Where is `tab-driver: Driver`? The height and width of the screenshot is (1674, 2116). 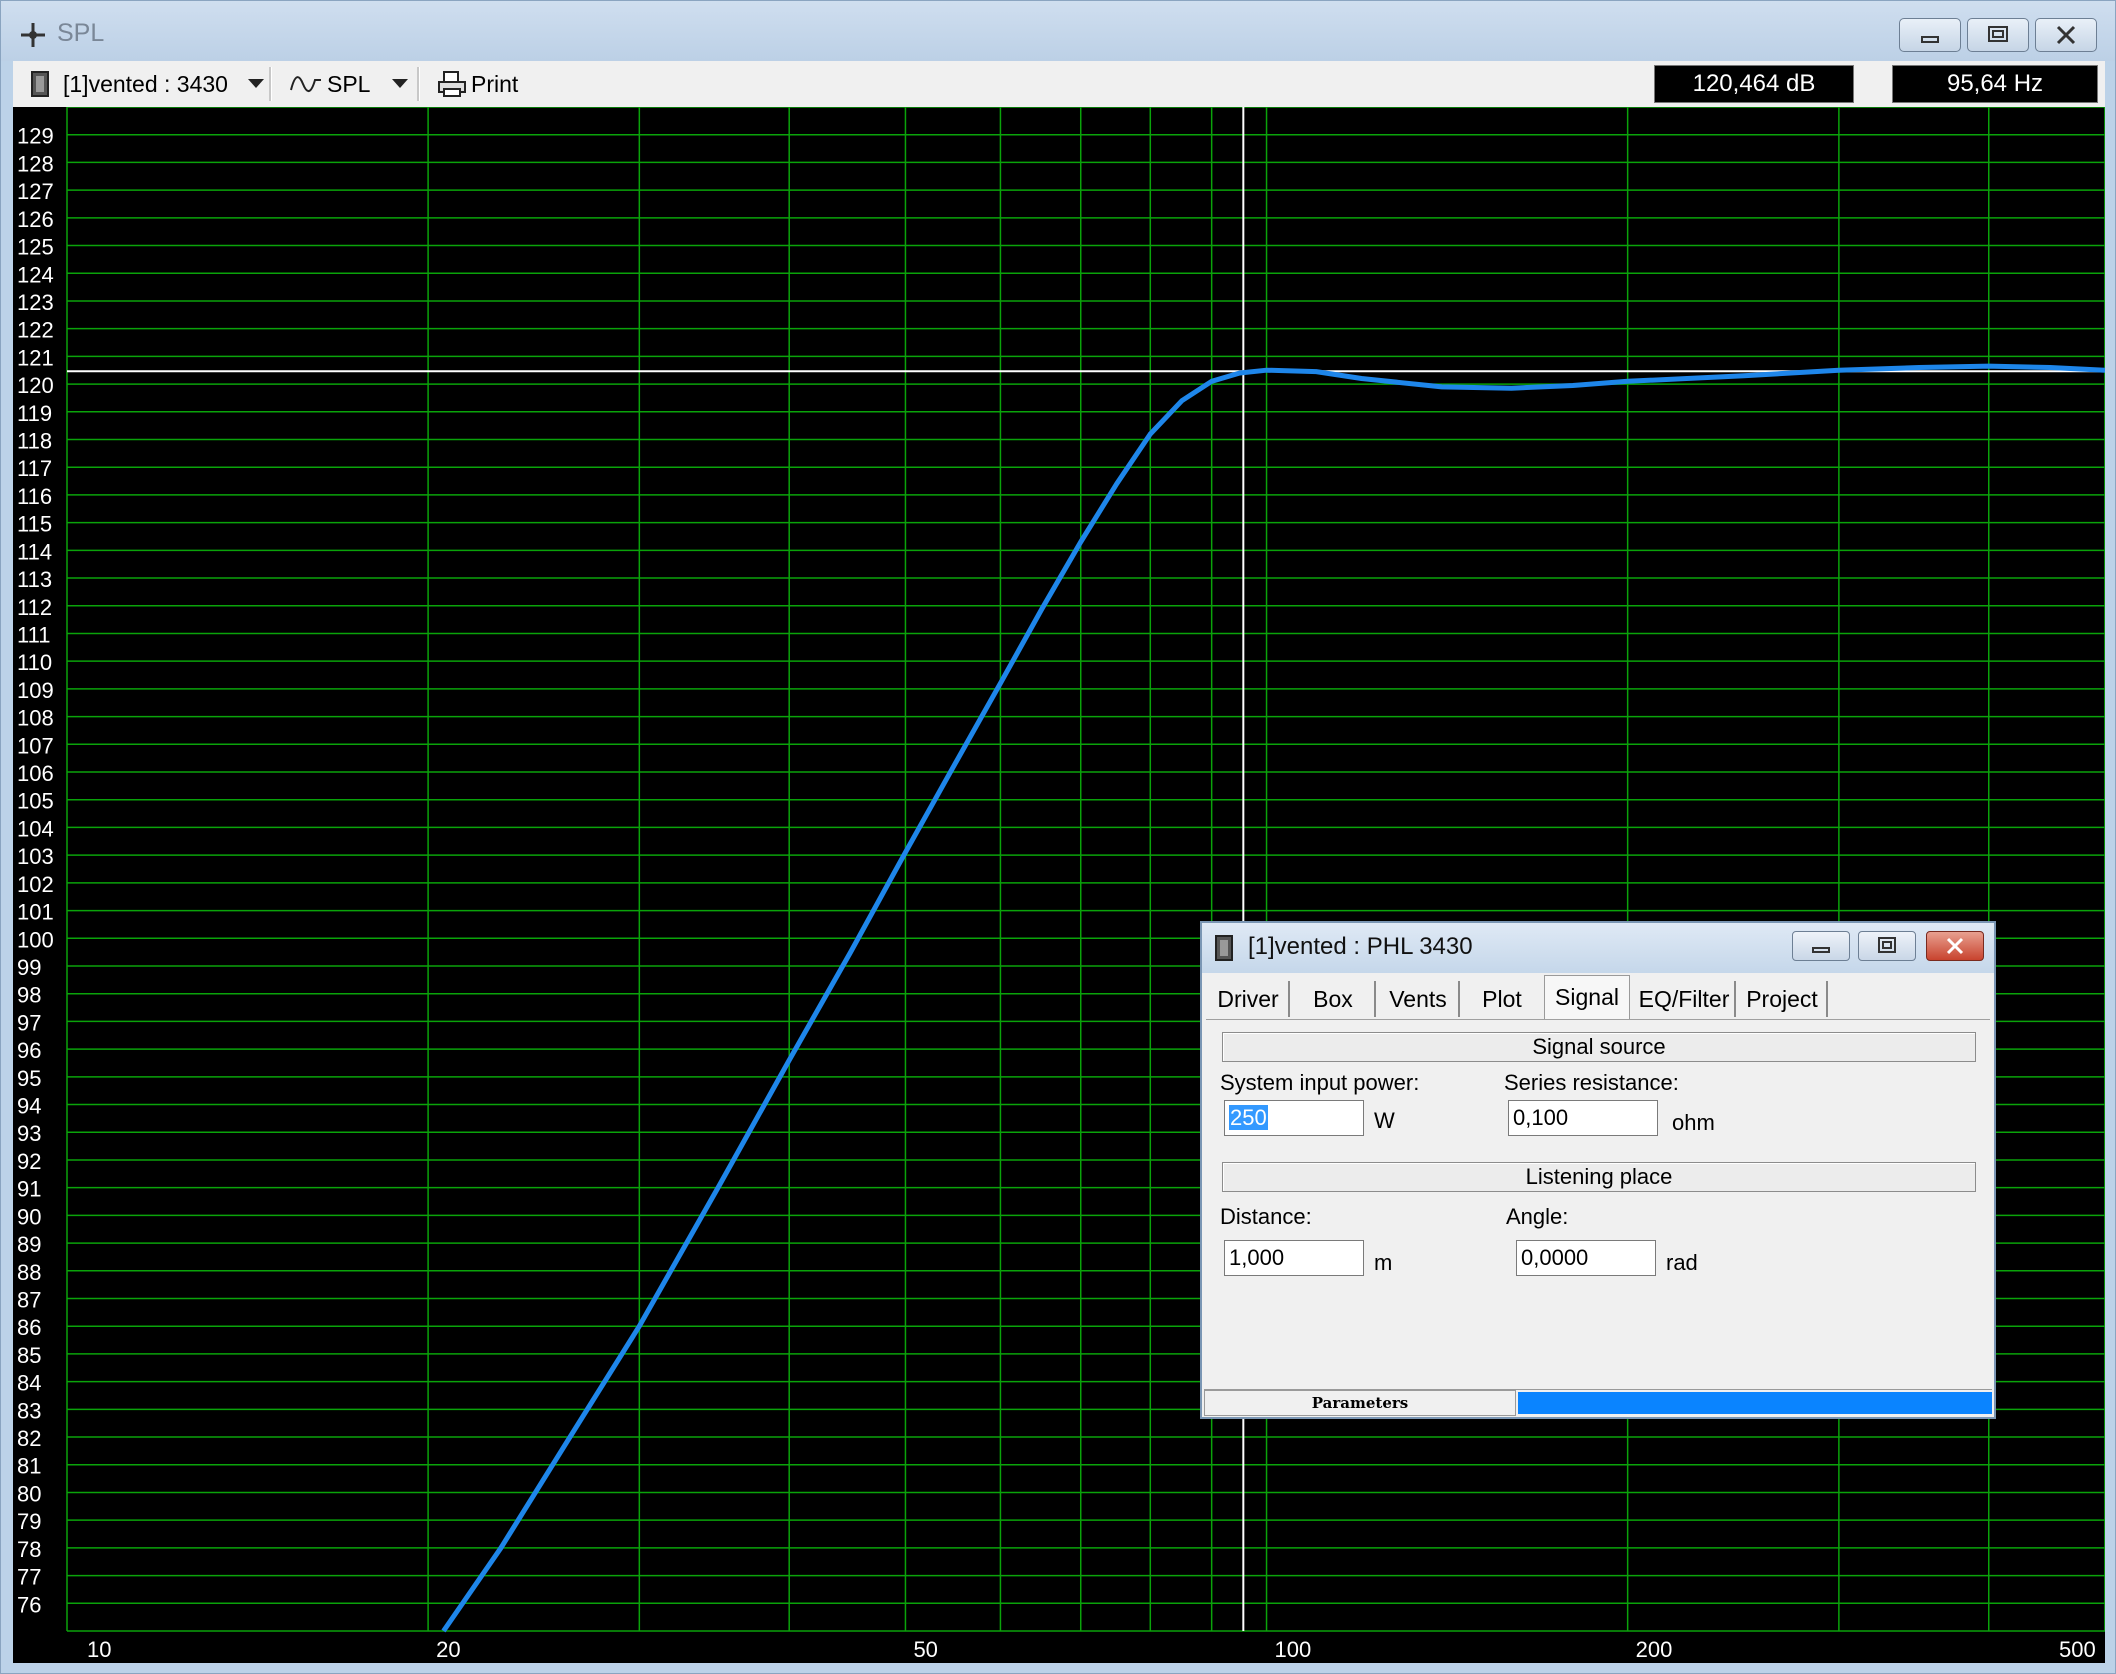
tab-driver: Driver is located at coordinates (1249, 999).